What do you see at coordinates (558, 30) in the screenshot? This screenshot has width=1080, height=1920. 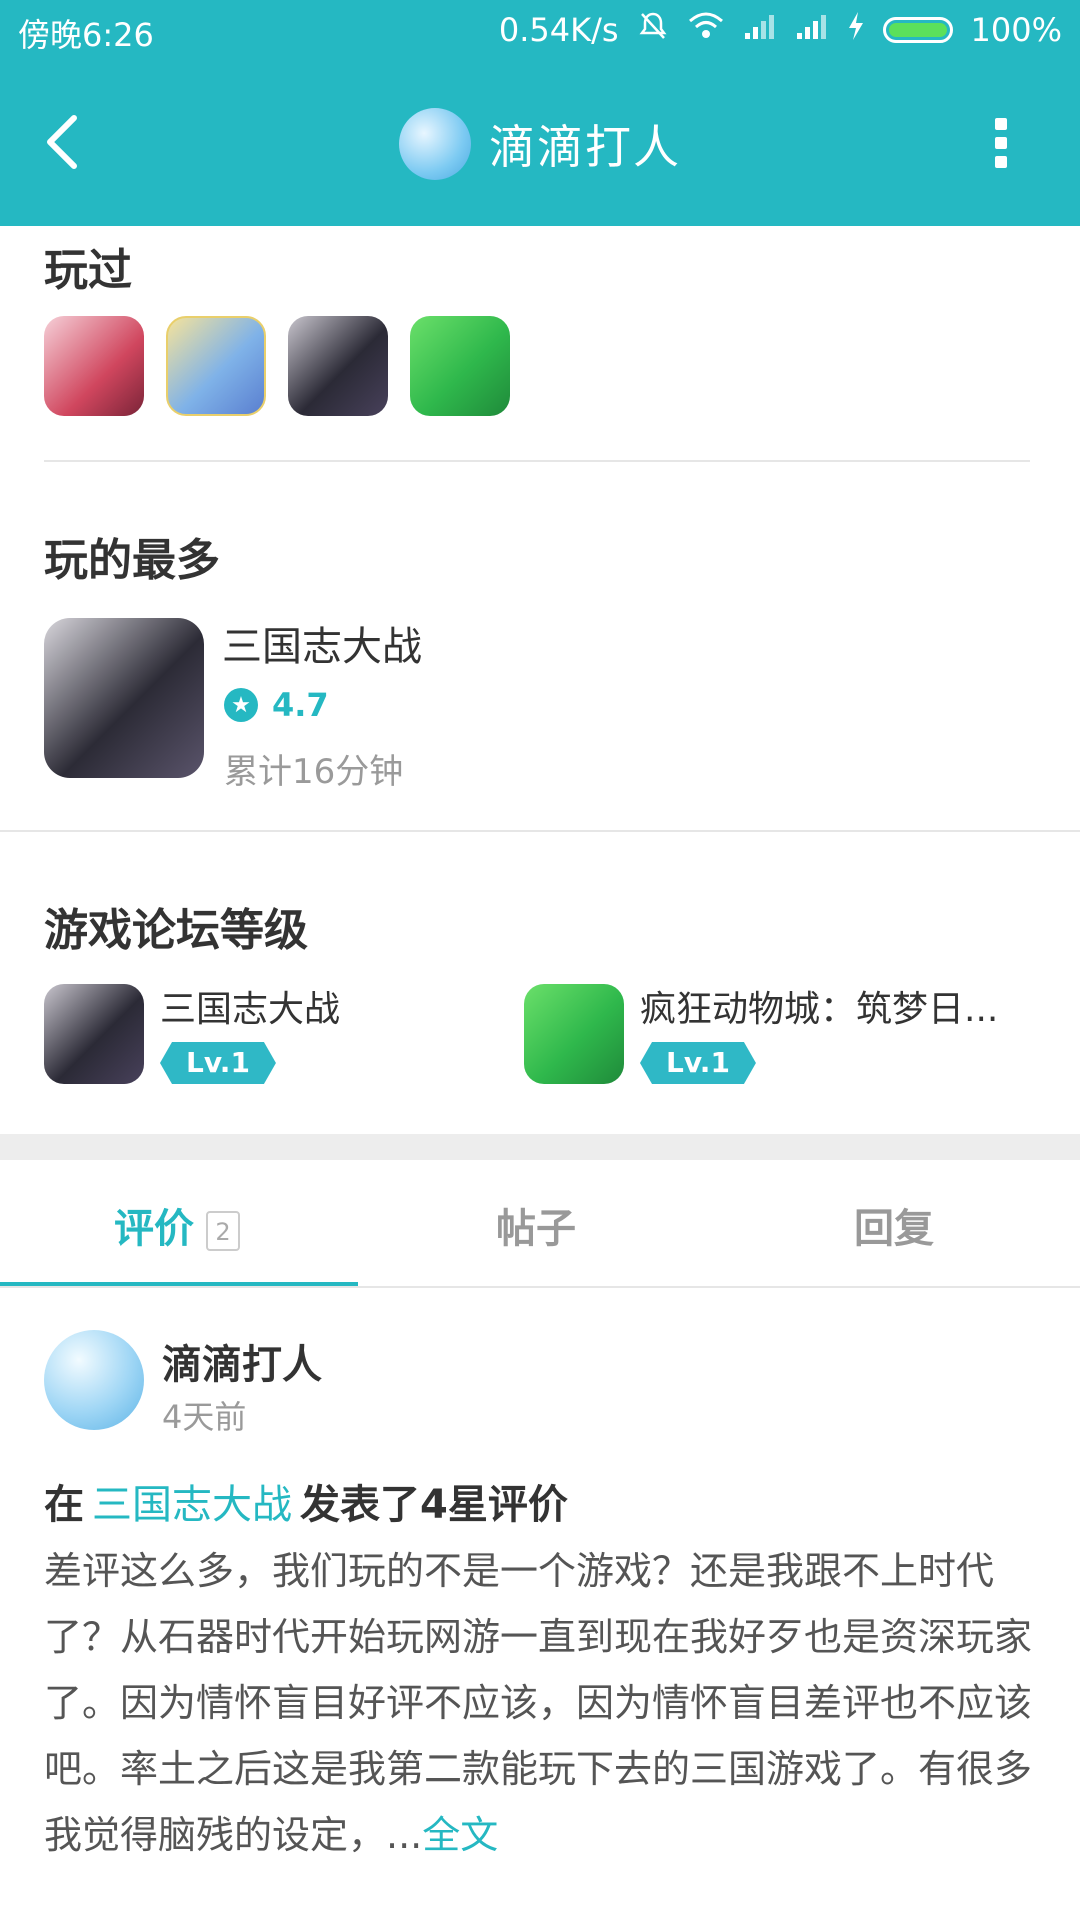 I see `network-speed: 0.54K/s` at bounding box center [558, 30].